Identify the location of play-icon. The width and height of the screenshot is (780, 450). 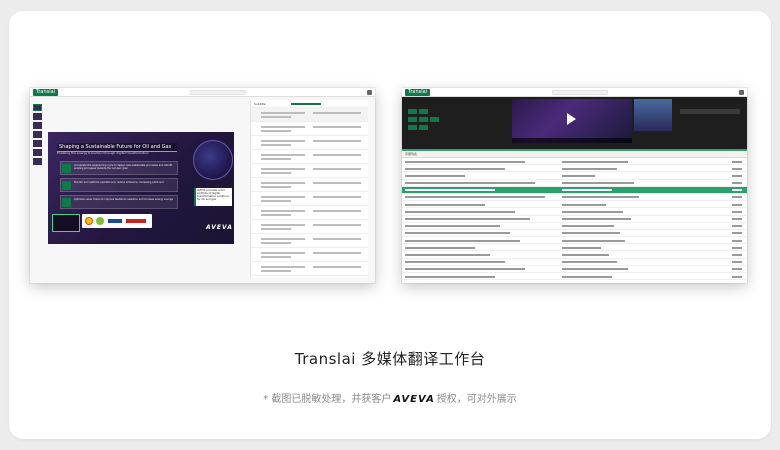
(571, 119).